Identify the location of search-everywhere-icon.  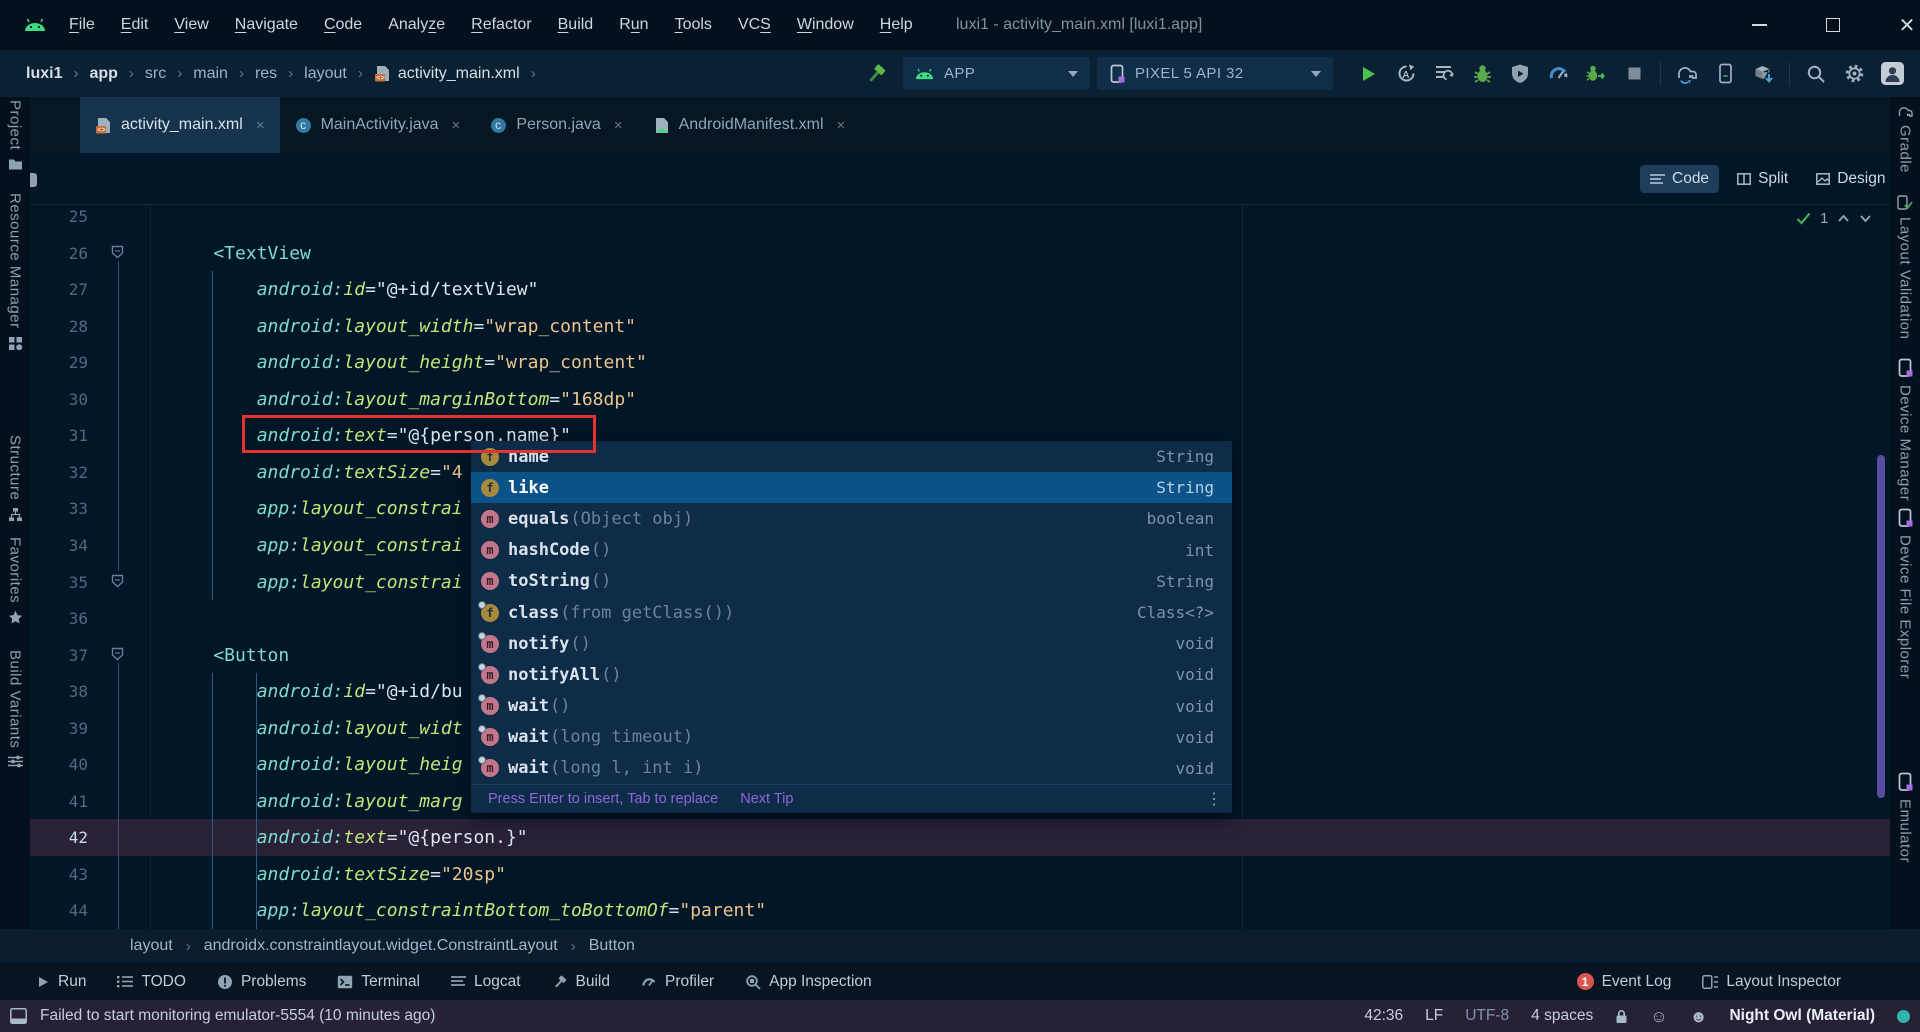
(1816, 74).